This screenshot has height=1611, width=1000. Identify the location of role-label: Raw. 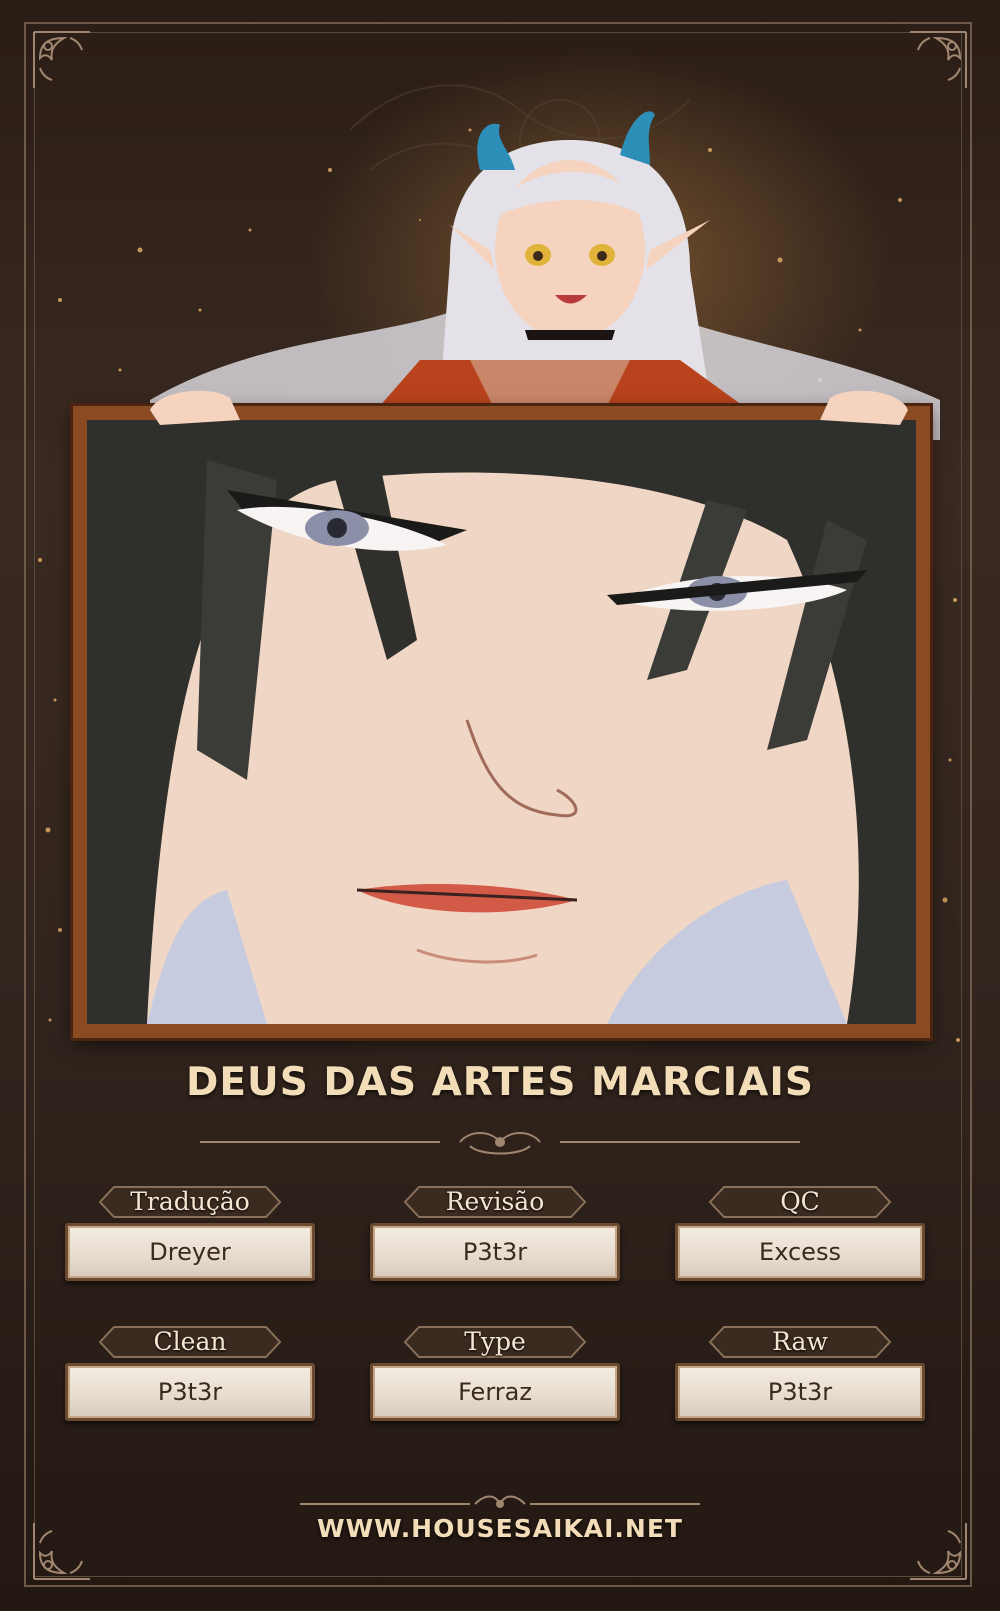
(800, 1341).